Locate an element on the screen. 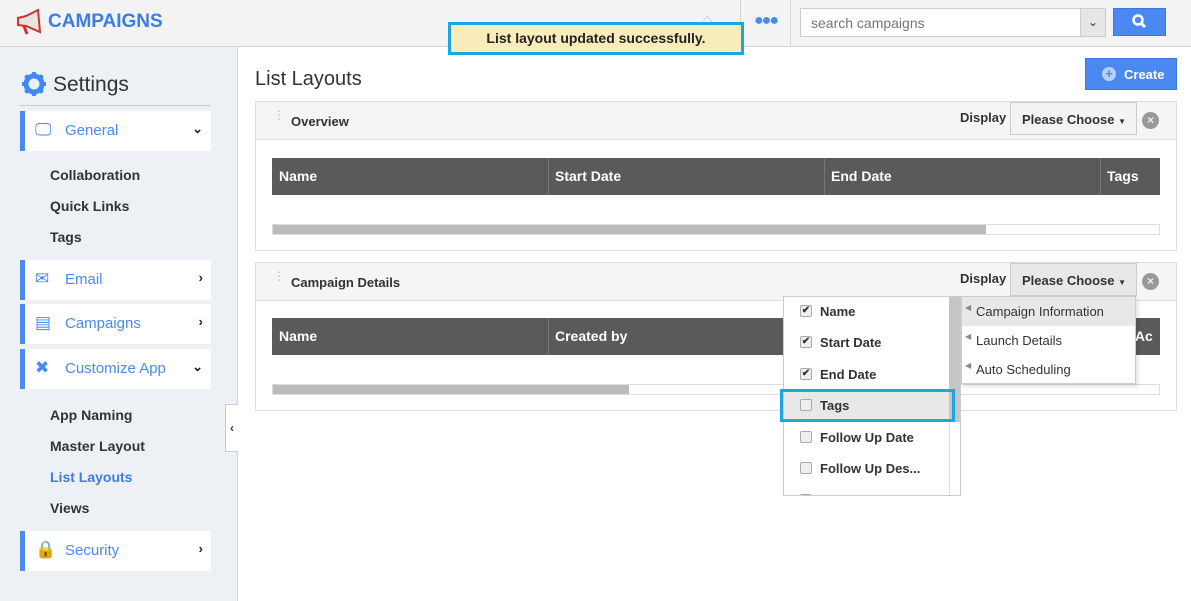 The height and width of the screenshot is (601, 1191). chevron-left-icon: ‹ is located at coordinates (232, 428).